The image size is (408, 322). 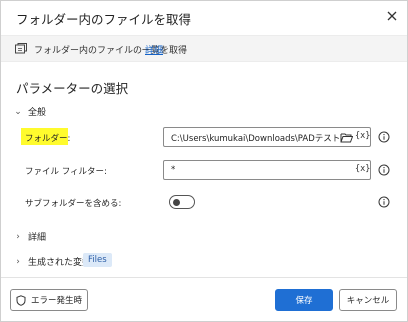 What do you see at coordinates (173, 170) in the screenshot?
I see `file-filter-value: *` at bounding box center [173, 170].